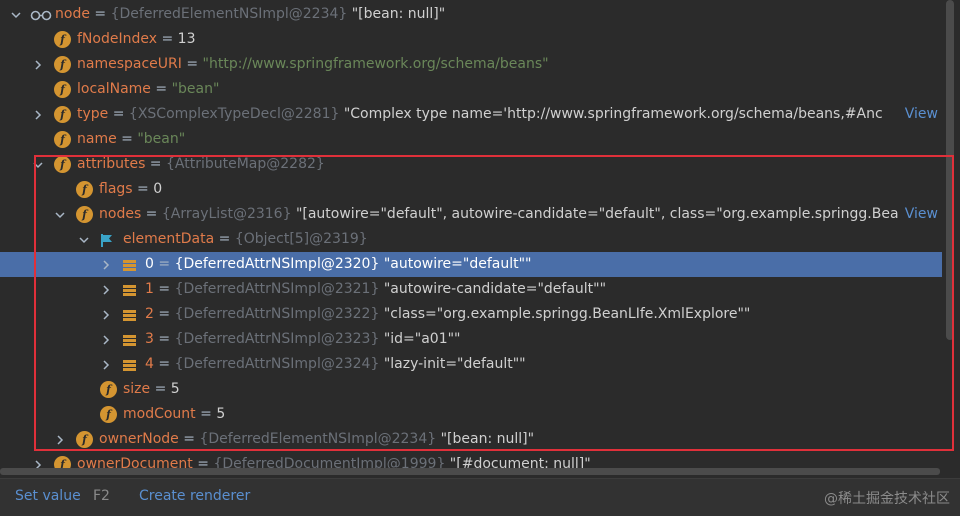  I want to click on tree-row: f attributes = {AttributeMap@2282}, so click(471, 164).